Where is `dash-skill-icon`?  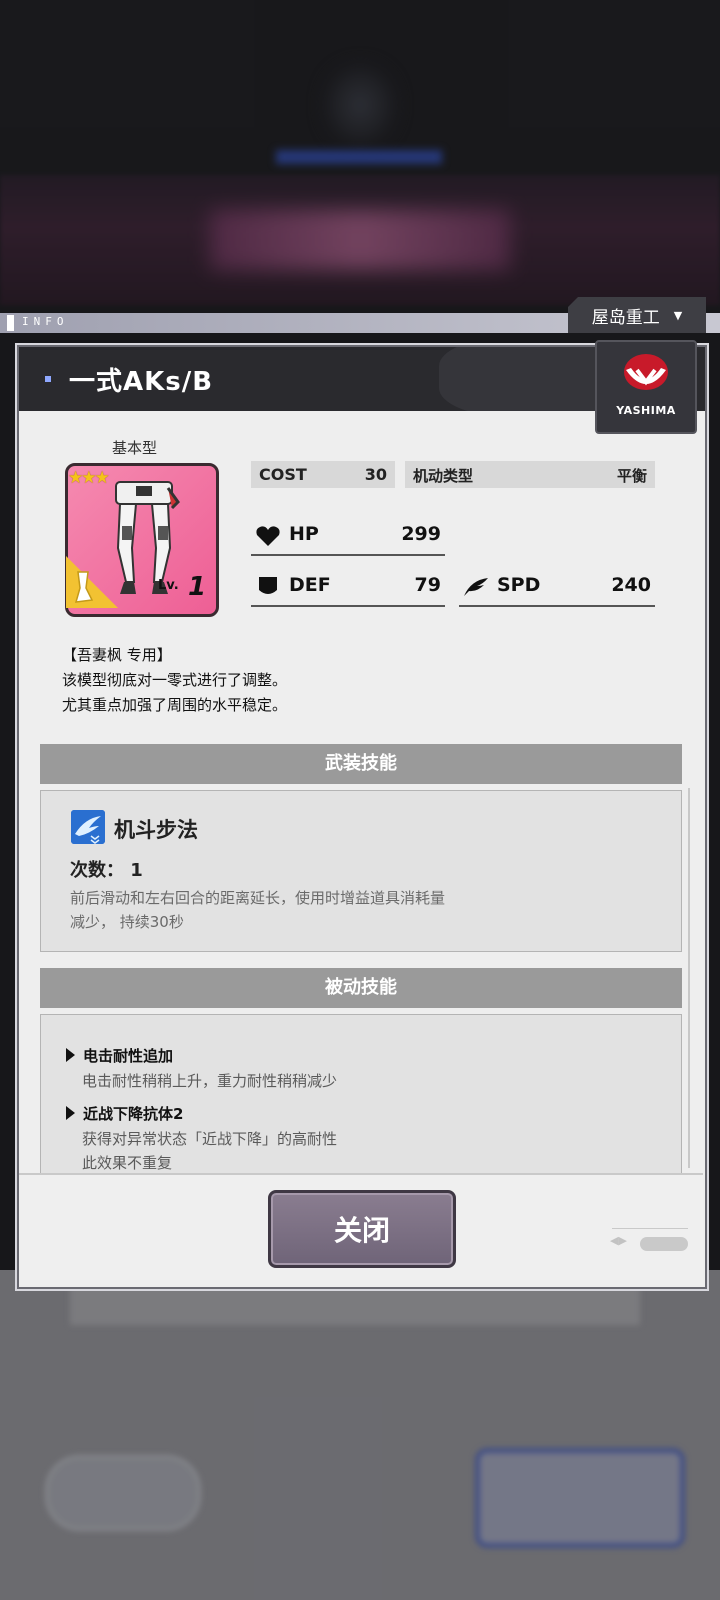
dash-skill-icon is located at coordinates (88, 827).